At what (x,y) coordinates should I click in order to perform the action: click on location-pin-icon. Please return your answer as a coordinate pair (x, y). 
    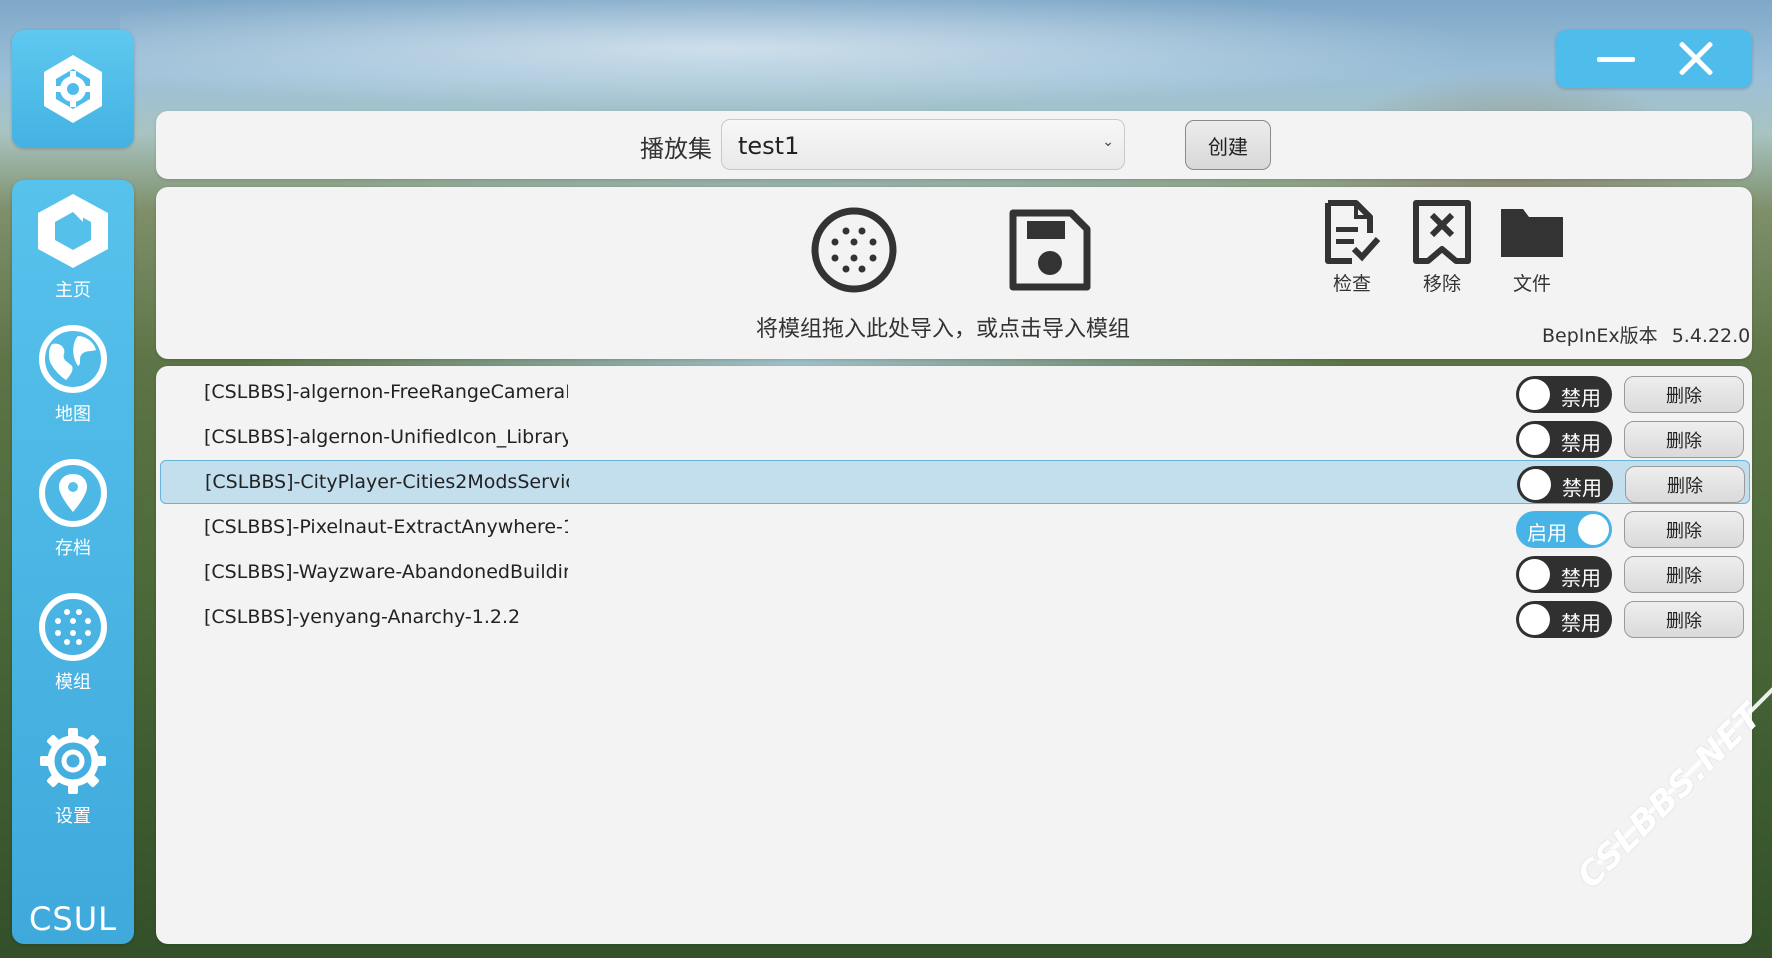
    Looking at the image, I should click on (73, 493).